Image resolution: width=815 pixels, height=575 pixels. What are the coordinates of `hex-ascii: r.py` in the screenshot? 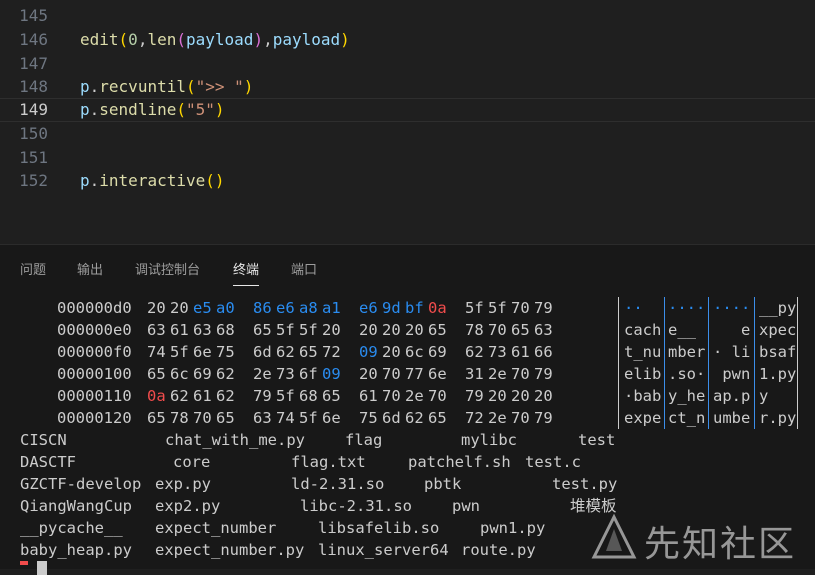 It's located at (778, 418).